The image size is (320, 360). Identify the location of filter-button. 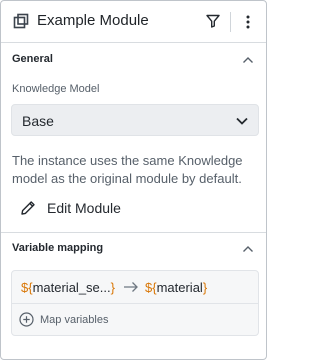
(213, 21).